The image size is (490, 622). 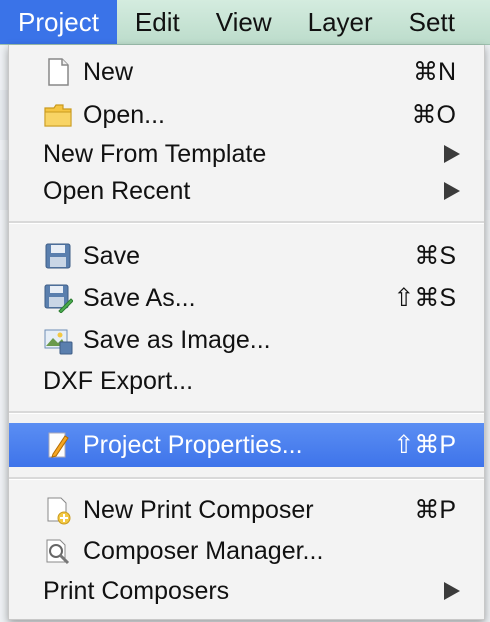 What do you see at coordinates (246, 591) in the screenshot?
I see `menu-item-print-composers: Print Composers` at bounding box center [246, 591].